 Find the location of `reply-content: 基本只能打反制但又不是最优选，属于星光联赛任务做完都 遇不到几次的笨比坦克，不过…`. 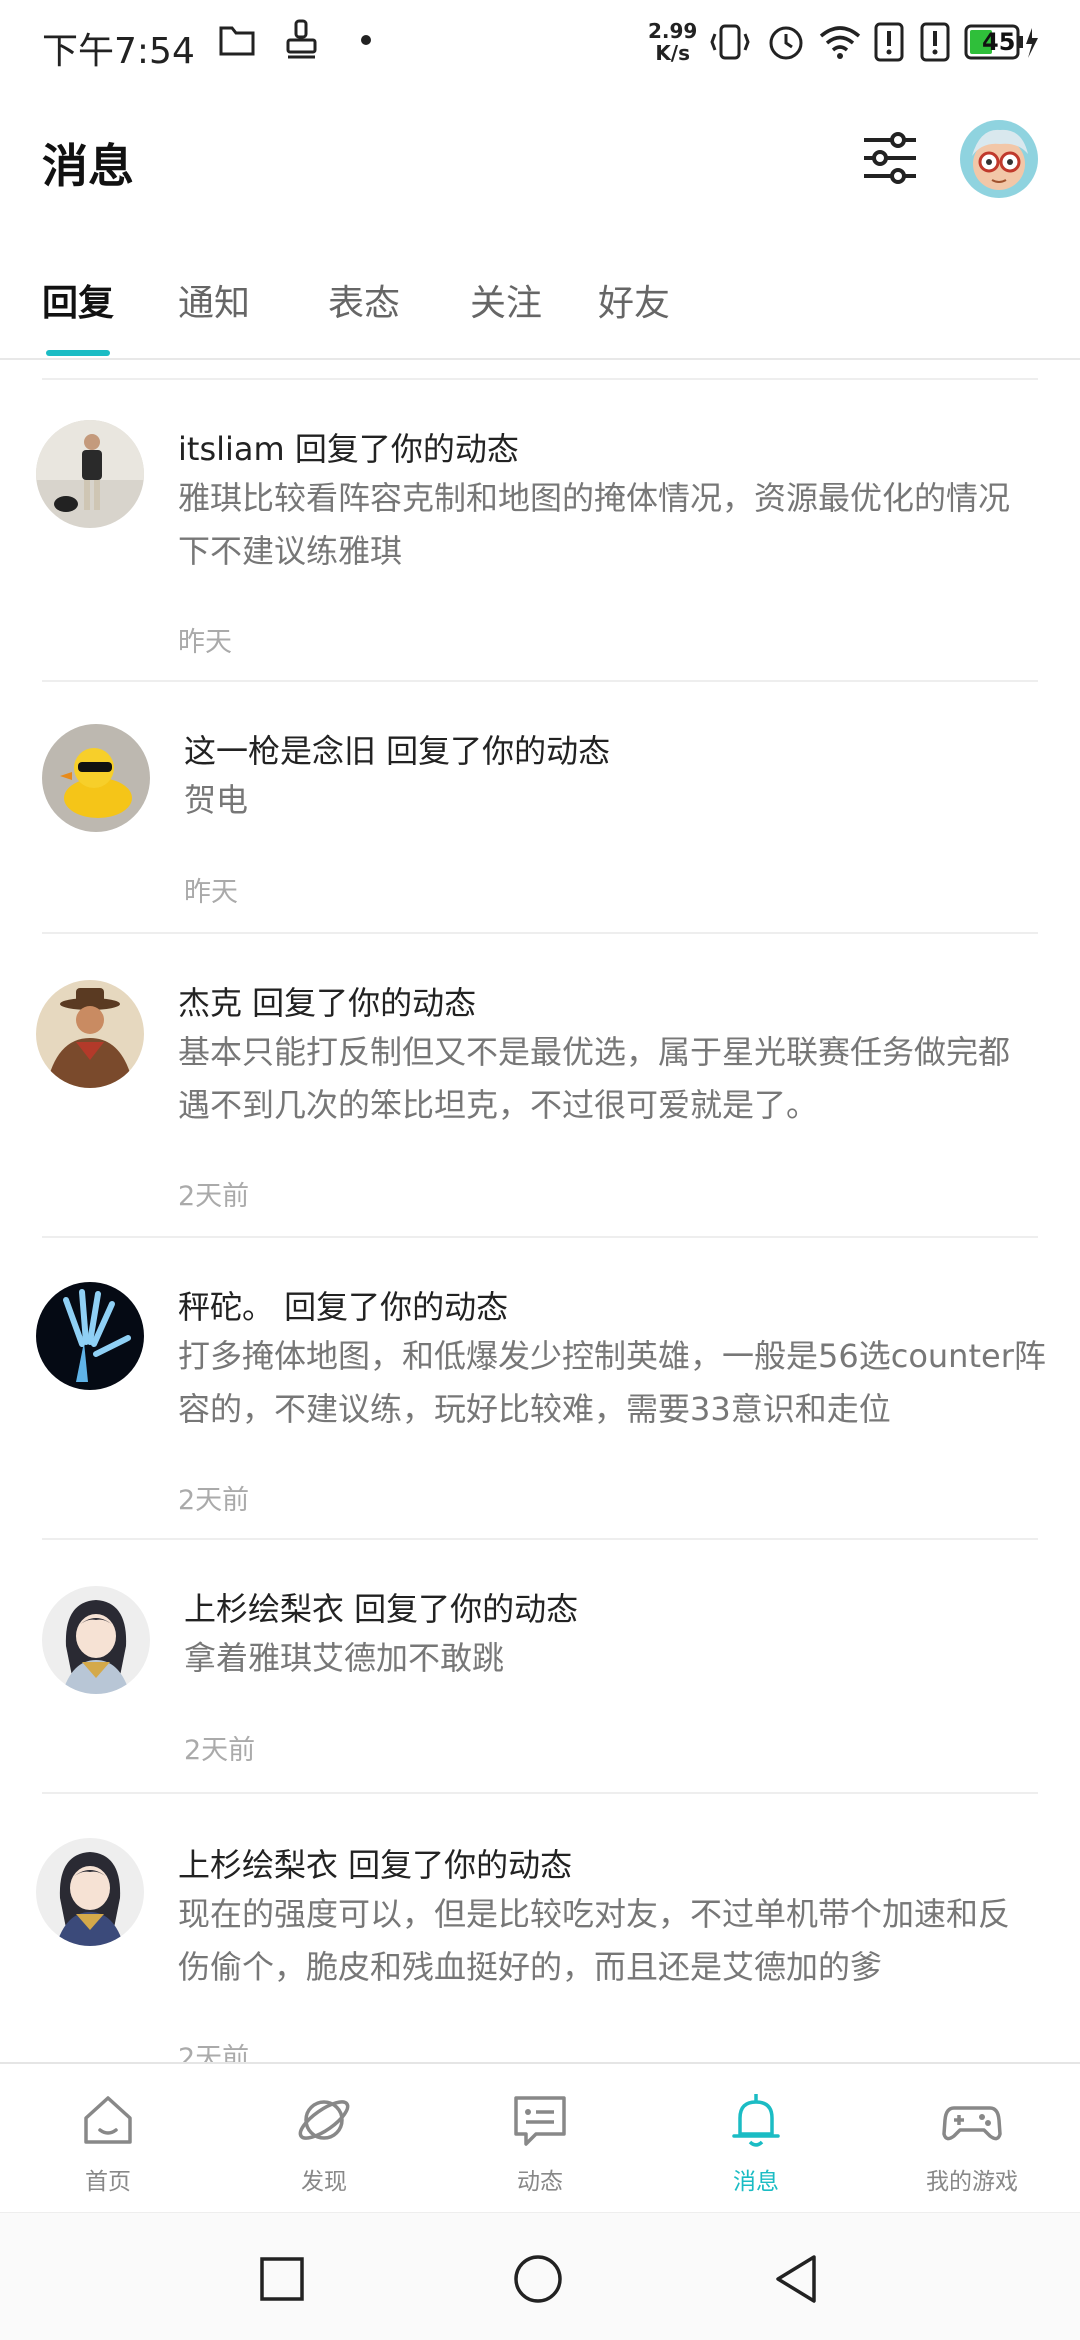

reply-content: 基本只能打反制但又不是最优选，属于星光联赛任务做完都 遇不到几次的笨比坦克，不过… is located at coordinates (628, 1079).